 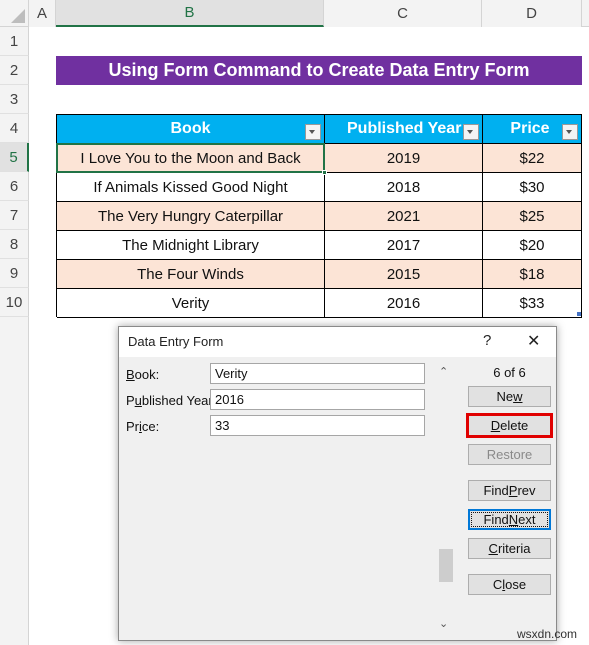 I want to click on criteria-button: Criteria, so click(x=509, y=548).